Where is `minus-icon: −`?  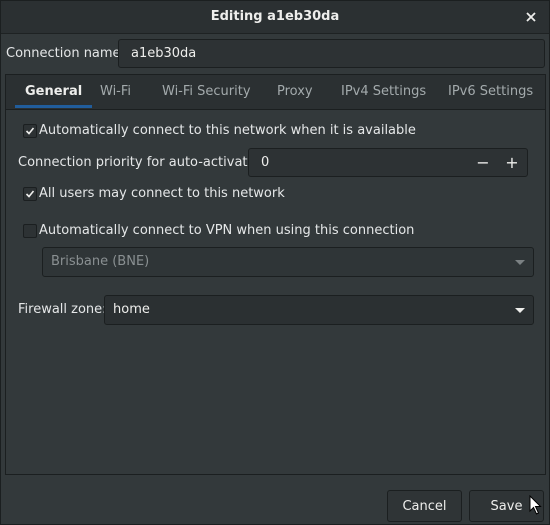
minus-icon: − is located at coordinates (483, 162).